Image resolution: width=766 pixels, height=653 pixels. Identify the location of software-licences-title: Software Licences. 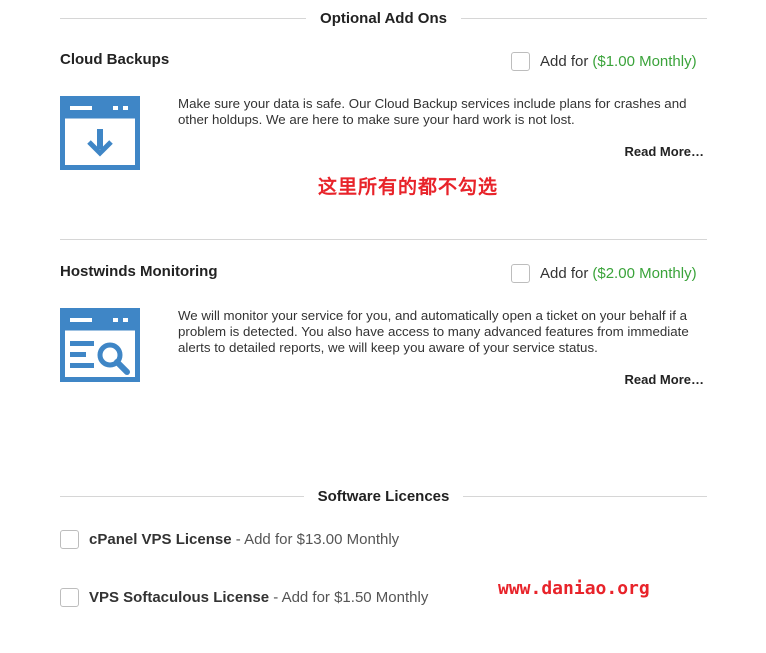
(383, 496).